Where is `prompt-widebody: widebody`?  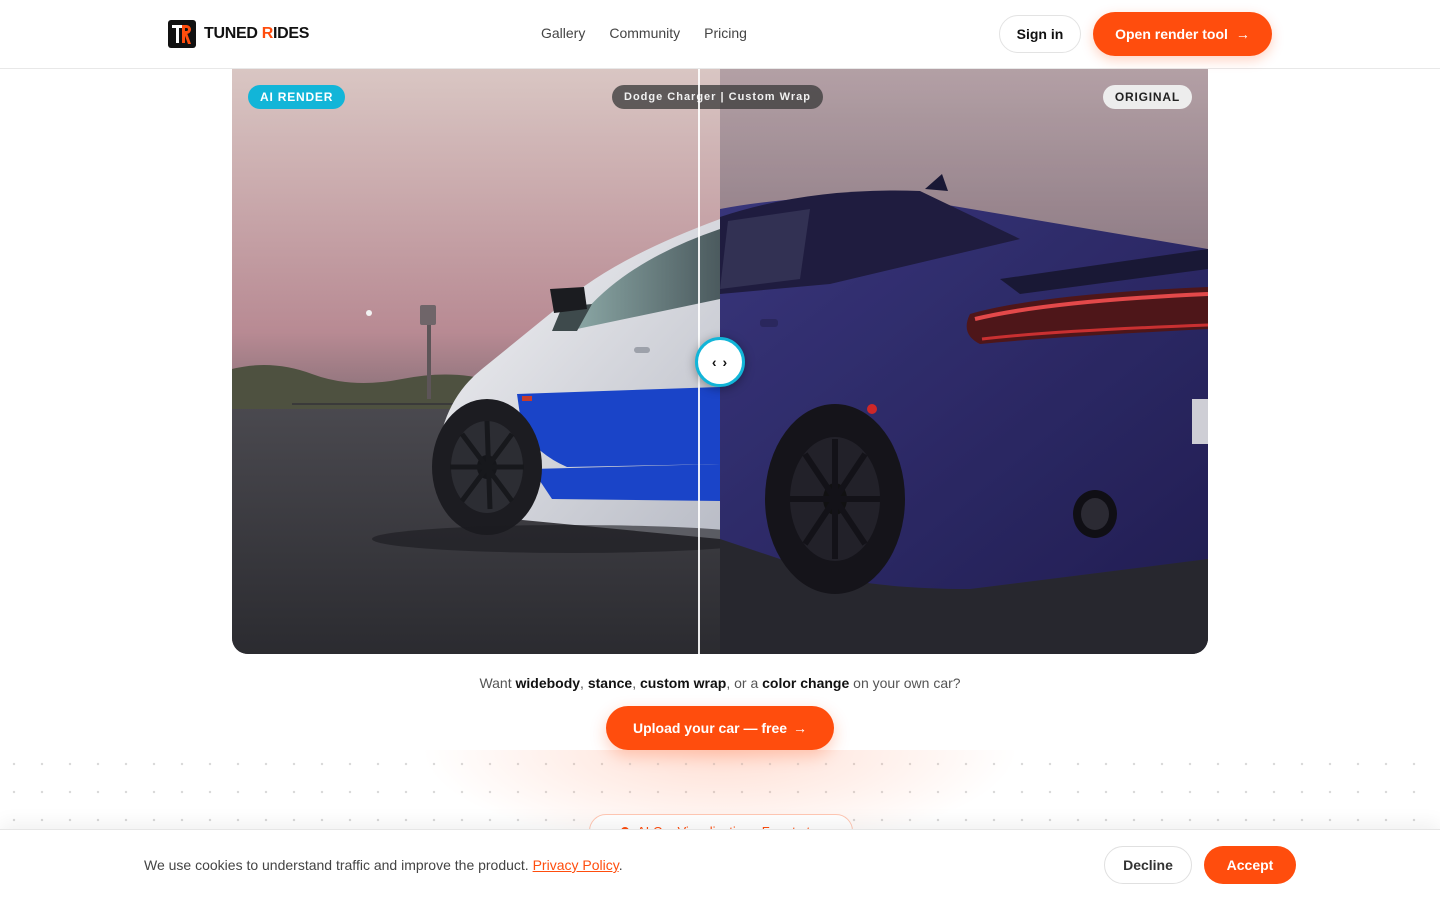
prompt-widebody: widebody is located at coordinates (548, 683).